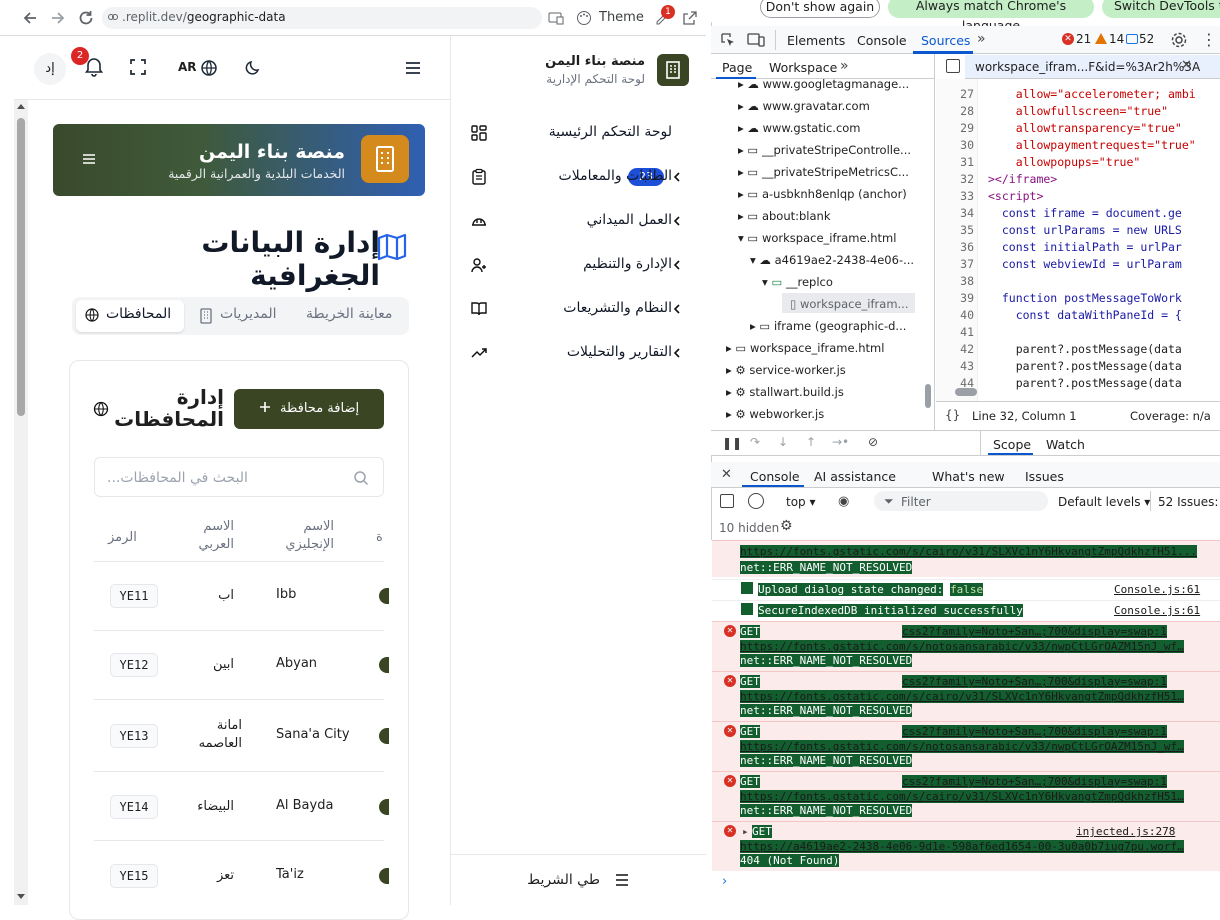  What do you see at coordinates (578, 177) in the screenshot?
I see `sidebar-item-requests: 23 الطلبات والمعاملات` at bounding box center [578, 177].